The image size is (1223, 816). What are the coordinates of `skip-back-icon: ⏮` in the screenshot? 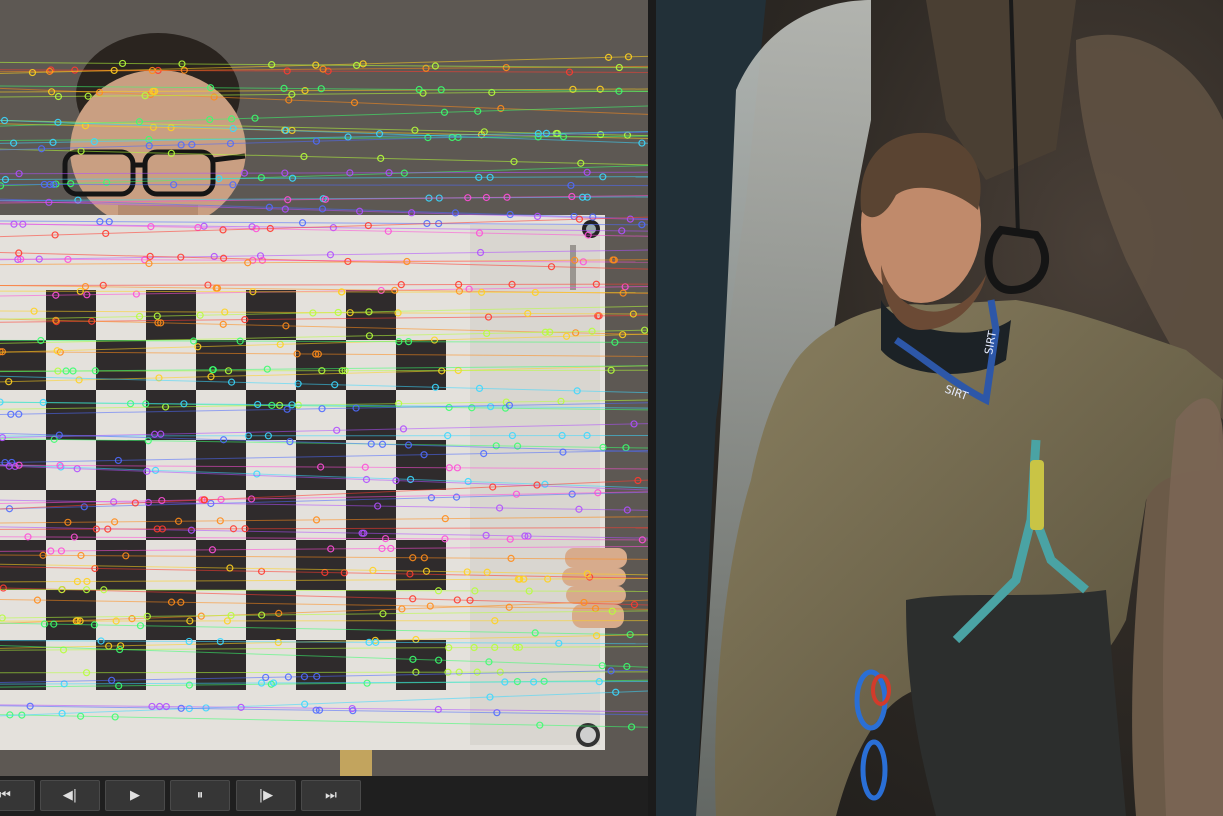 It's located at (5, 795).